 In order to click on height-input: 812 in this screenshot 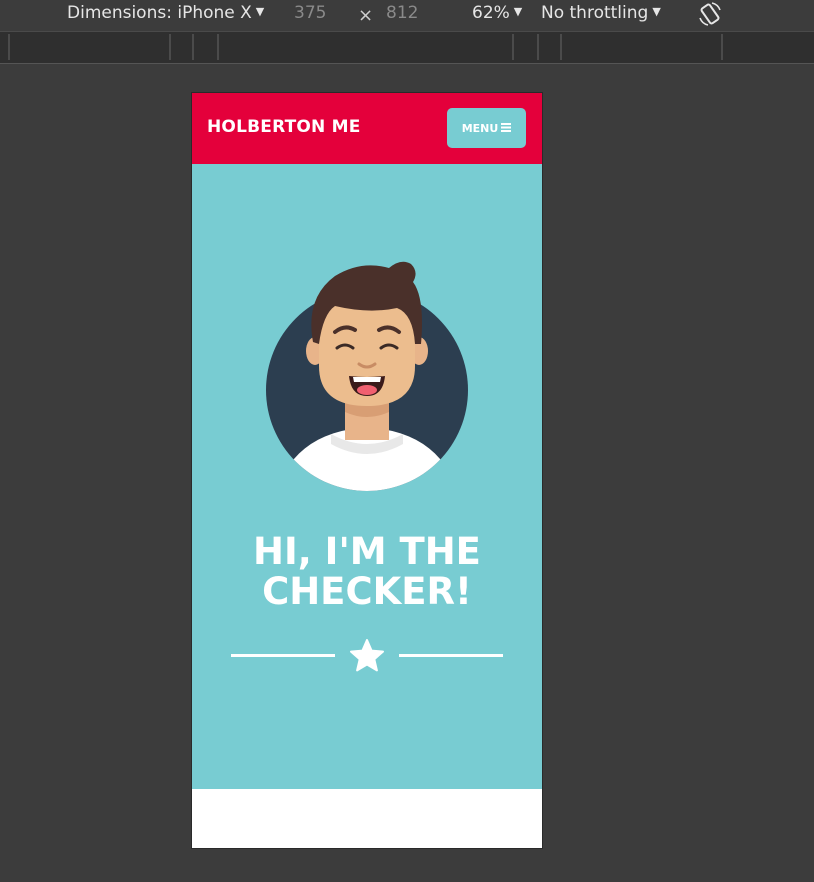, I will do `click(402, 13)`.